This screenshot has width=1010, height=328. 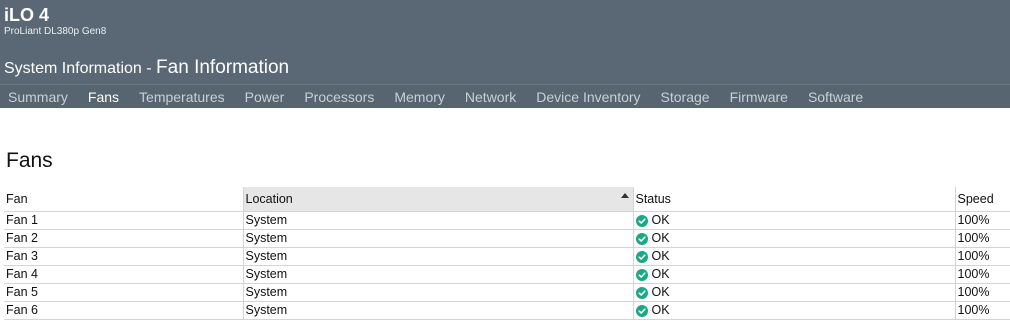 What do you see at coordinates (339, 97) in the screenshot?
I see `tab-processors: Processors` at bounding box center [339, 97].